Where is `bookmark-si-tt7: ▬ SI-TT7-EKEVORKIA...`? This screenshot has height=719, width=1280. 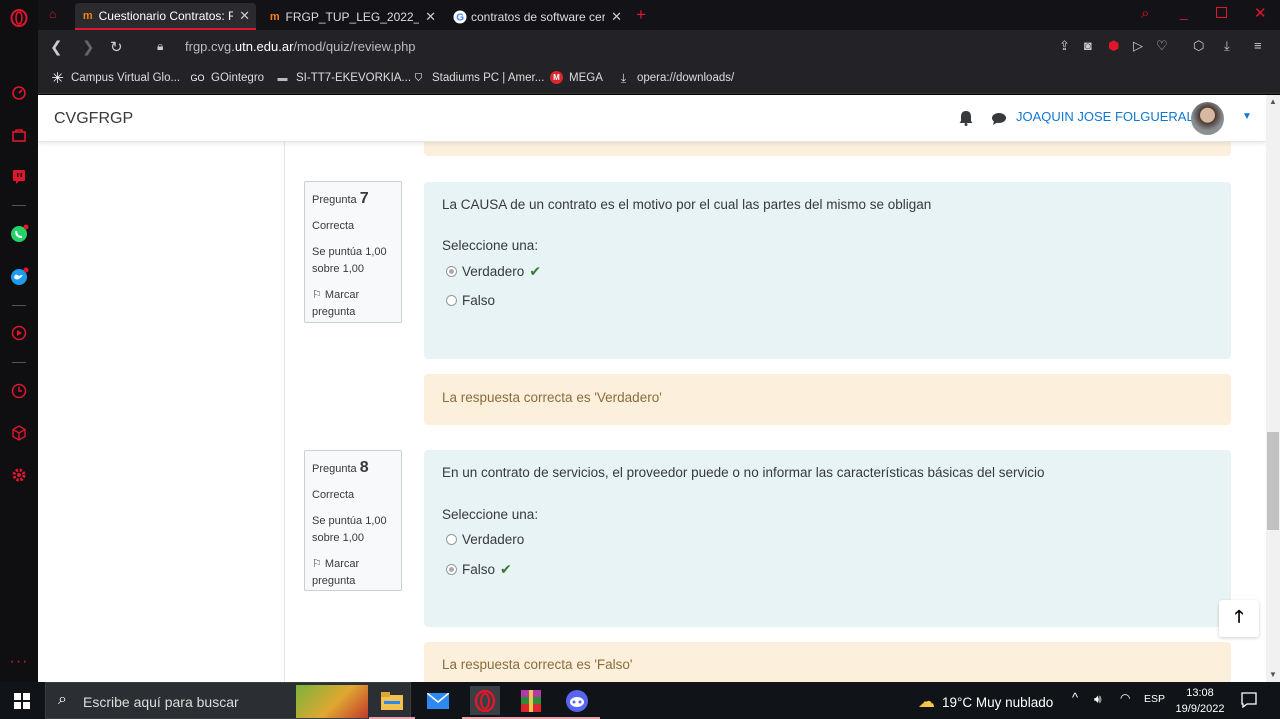
bookmark-si-tt7: ▬ SI-TT7-EKEVORKIA... is located at coordinates (343, 78).